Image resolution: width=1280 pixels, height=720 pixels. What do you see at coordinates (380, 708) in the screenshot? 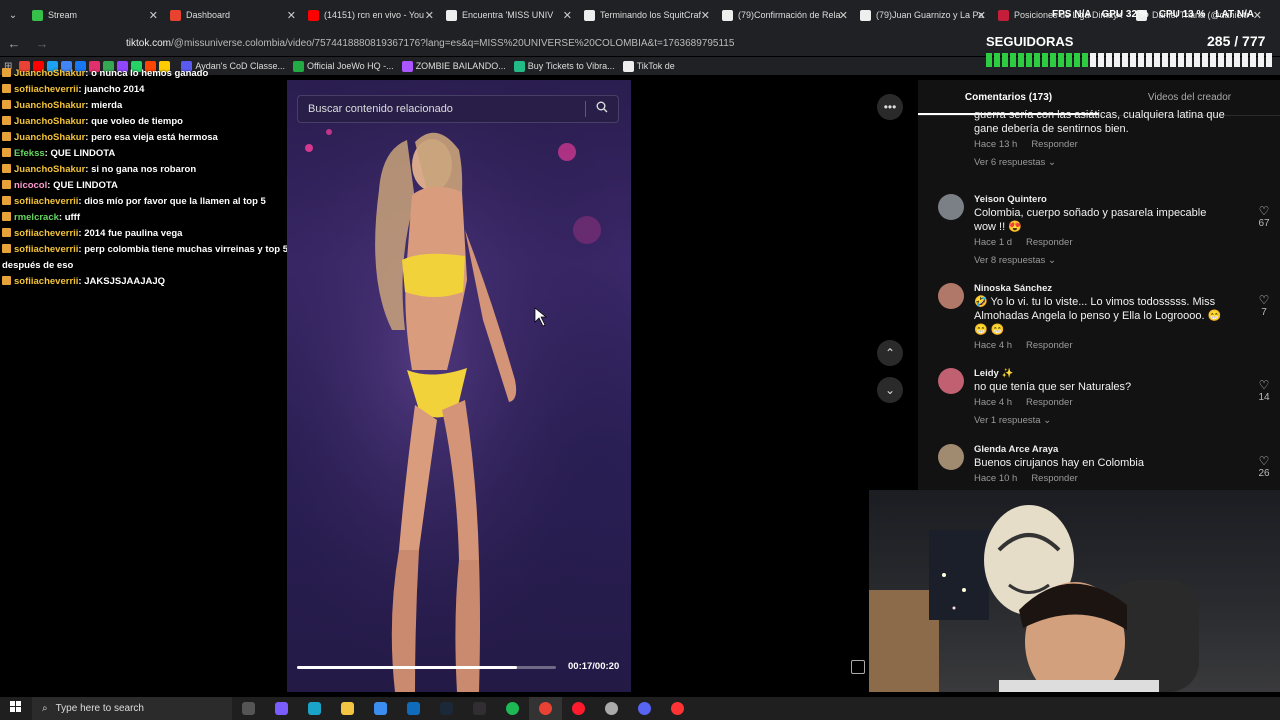
I see `store-icon` at bounding box center [380, 708].